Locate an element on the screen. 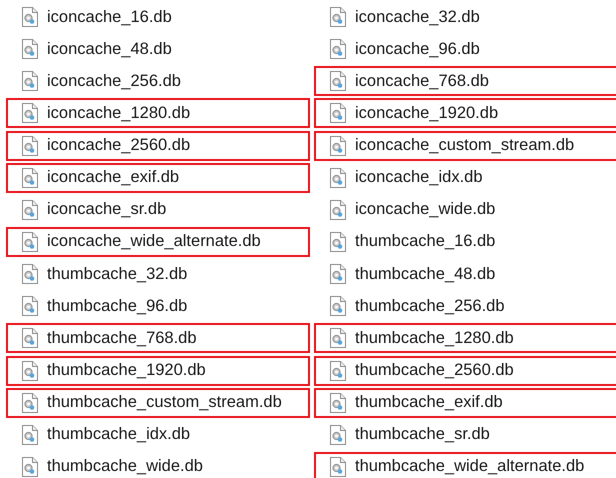 This screenshot has height=478, width=616. file-item: iconcache_256.db is located at coordinates (158, 81).